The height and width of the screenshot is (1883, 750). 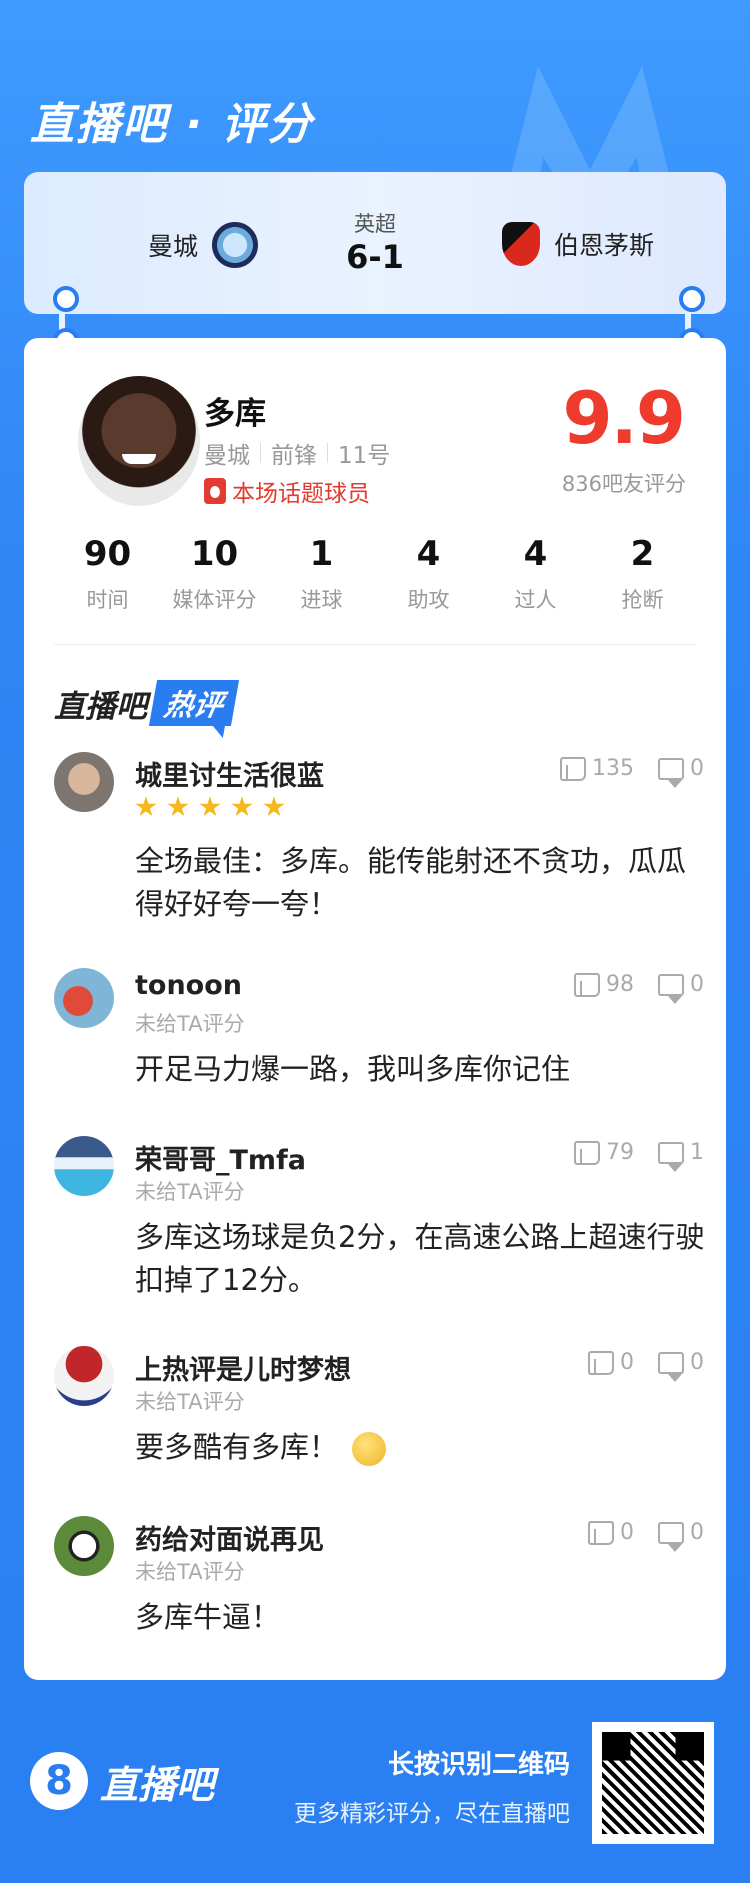 I want to click on stat-label: 媒体评分, so click(x=214, y=600).